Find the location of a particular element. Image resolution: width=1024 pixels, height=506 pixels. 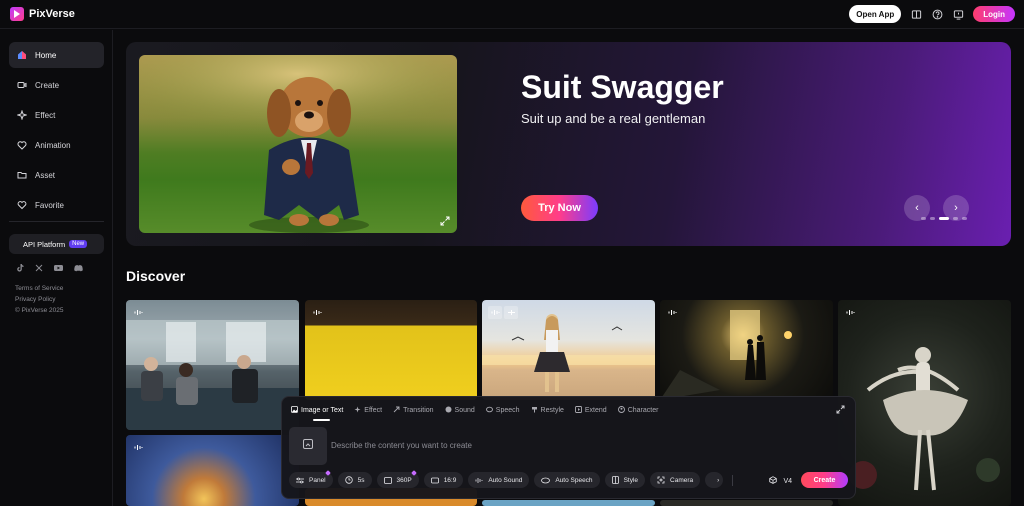

more-options-button: › is located at coordinates (714, 480).